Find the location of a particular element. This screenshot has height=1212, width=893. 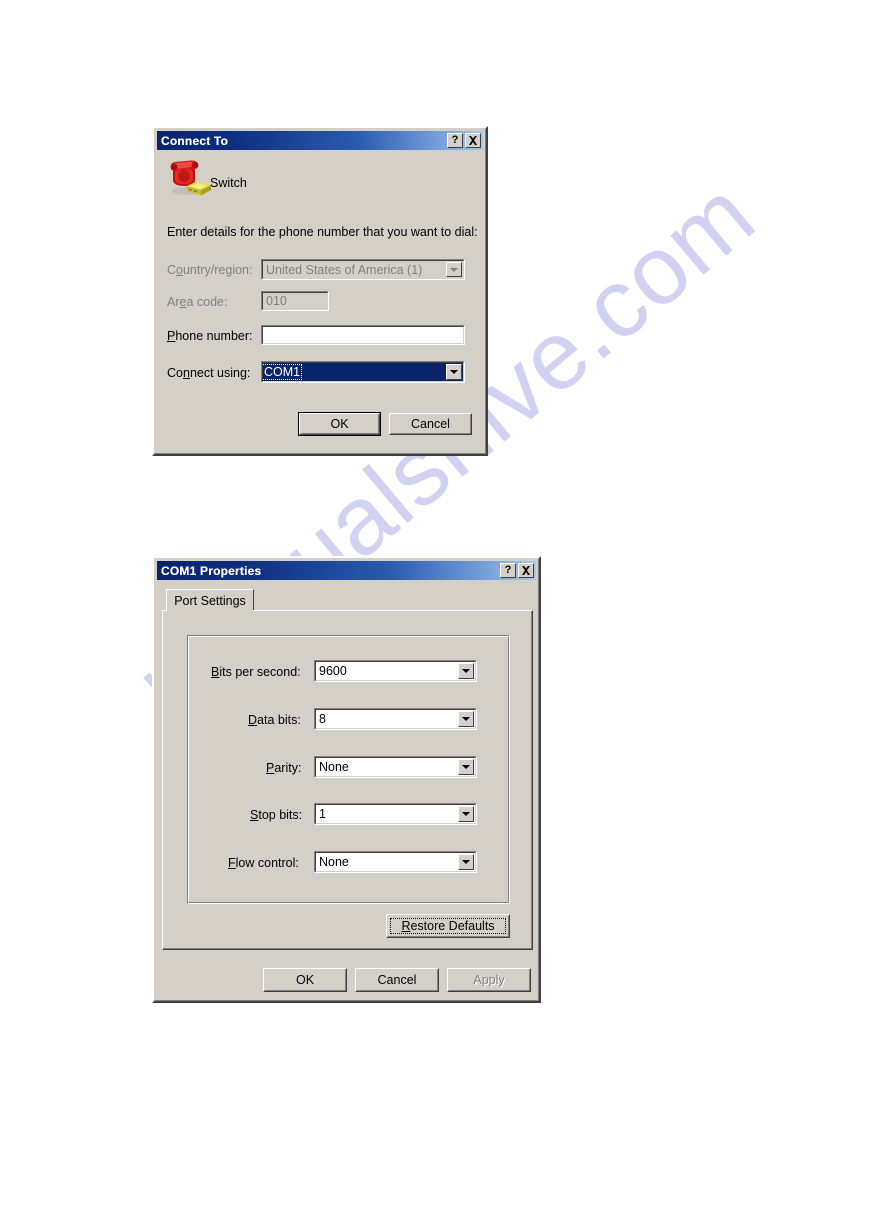

phone-number-label: Phone number: is located at coordinates (209, 336).